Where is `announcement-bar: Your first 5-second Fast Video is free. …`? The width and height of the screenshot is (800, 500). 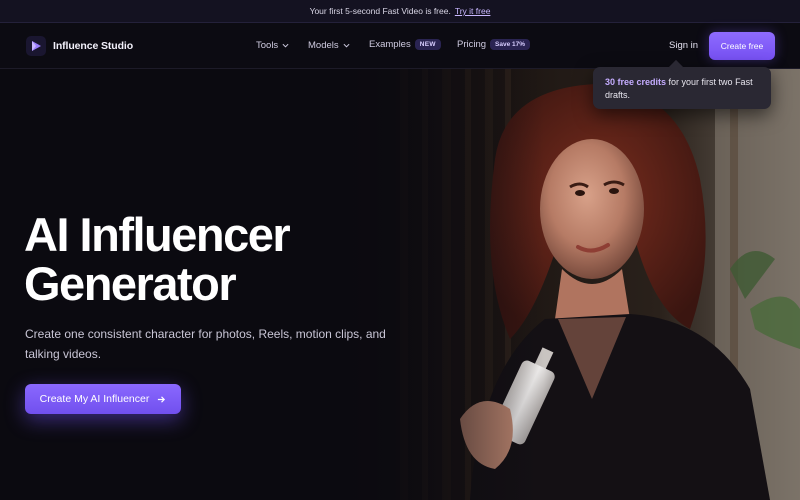 announcement-bar: Your first 5-second Fast Video is free. … is located at coordinates (400, 11).